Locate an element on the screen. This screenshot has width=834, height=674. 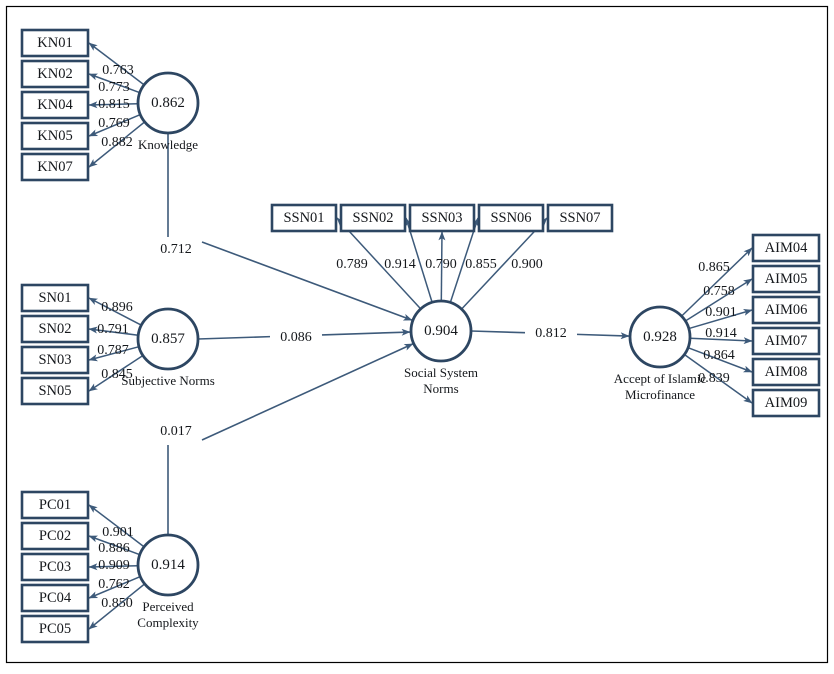
loading-label-KN04: 0.815 is located at coordinates (114, 104).